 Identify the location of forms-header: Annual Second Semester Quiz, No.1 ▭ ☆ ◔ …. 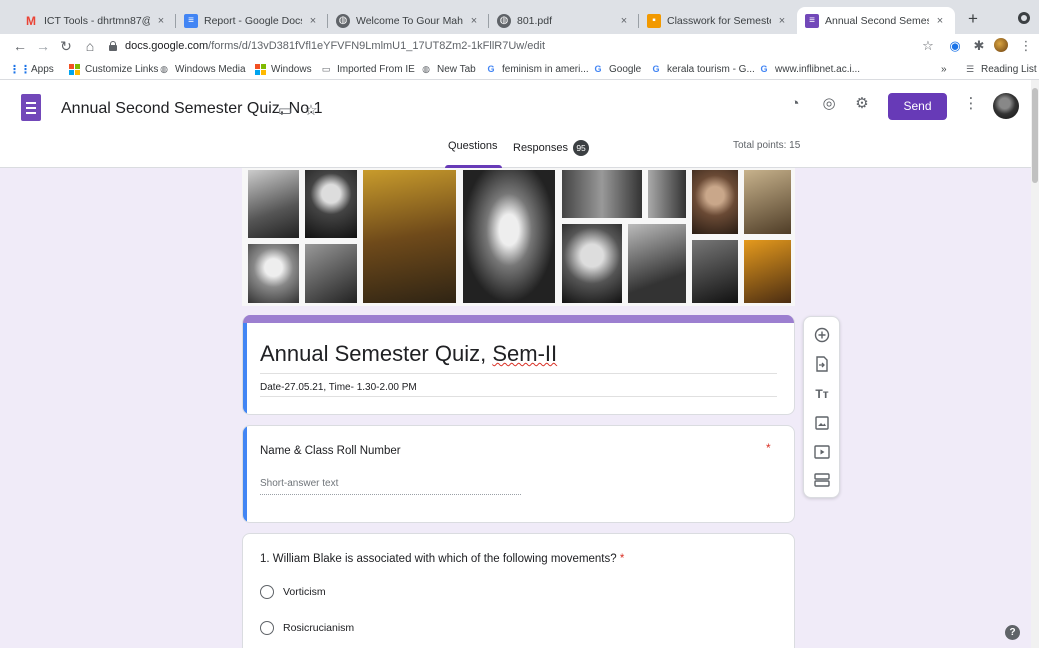
(515, 124).